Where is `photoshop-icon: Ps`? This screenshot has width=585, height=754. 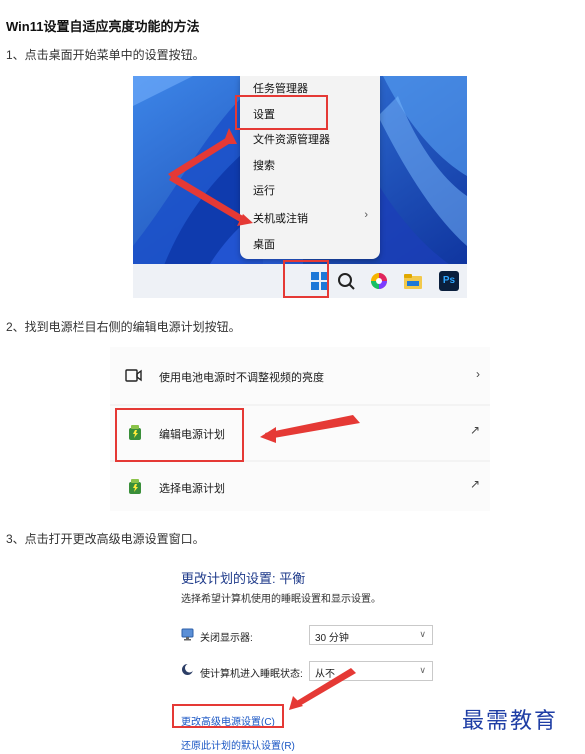 photoshop-icon: Ps is located at coordinates (449, 281).